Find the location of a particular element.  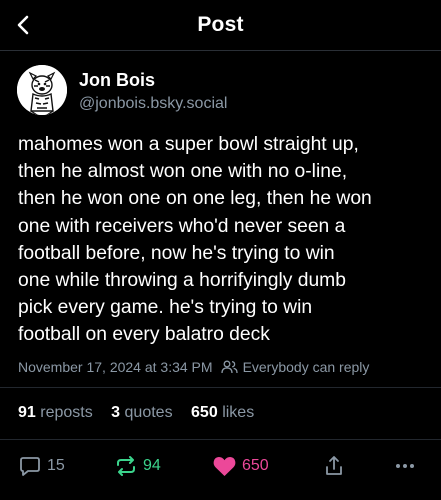

author-name: Jon Bois is located at coordinates (117, 80).